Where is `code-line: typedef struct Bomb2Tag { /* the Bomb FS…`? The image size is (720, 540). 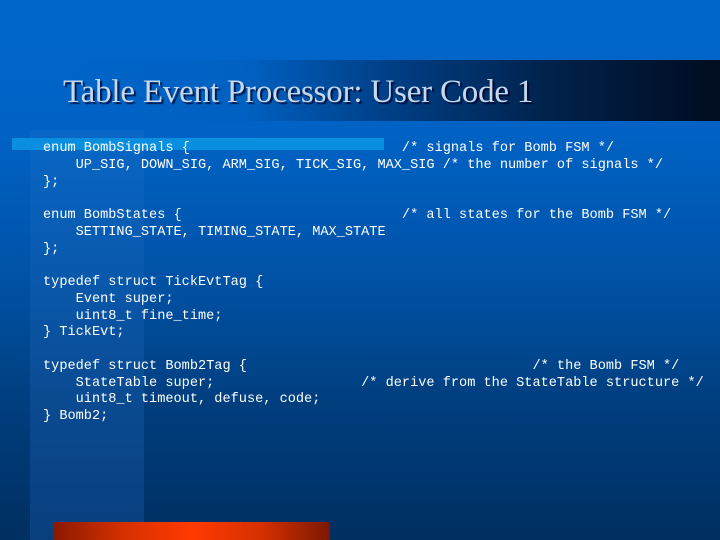
code-line: typedef struct Bomb2Tag { /* the Bomb FS… is located at coordinates (361, 366).